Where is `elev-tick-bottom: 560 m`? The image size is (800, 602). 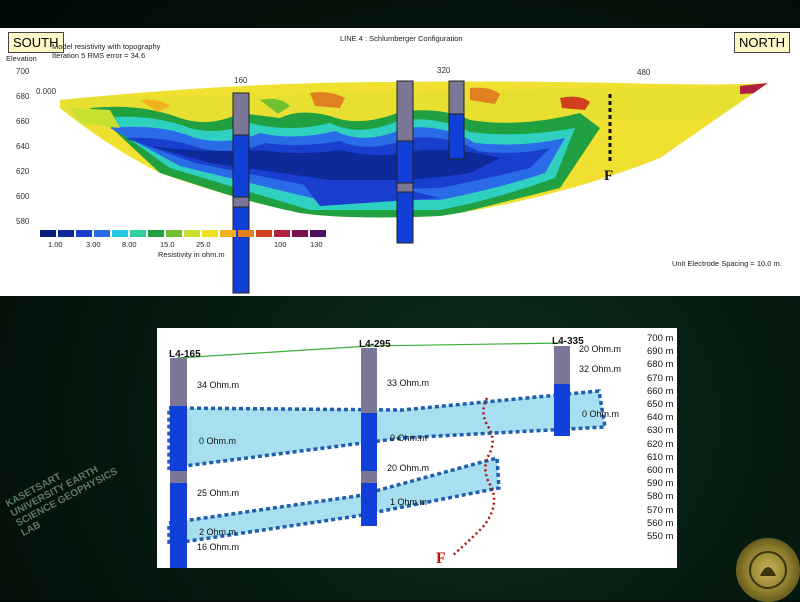 elev-tick-bottom: 560 m is located at coordinates (660, 523).